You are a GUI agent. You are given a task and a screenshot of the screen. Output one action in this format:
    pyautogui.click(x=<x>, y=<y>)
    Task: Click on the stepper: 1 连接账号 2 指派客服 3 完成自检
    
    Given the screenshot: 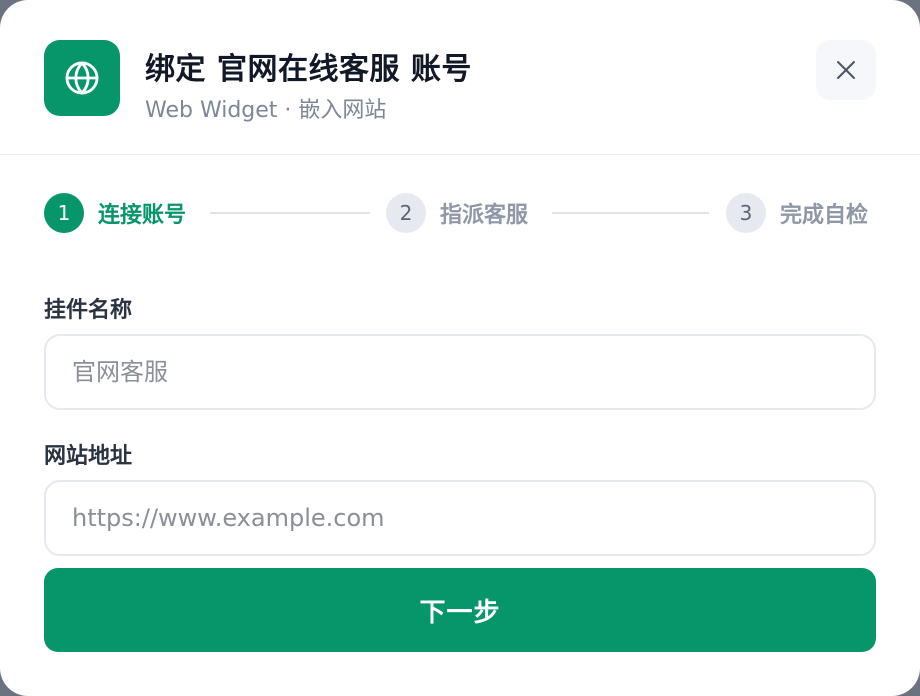 What is the action you would take?
    pyautogui.click(x=460, y=213)
    